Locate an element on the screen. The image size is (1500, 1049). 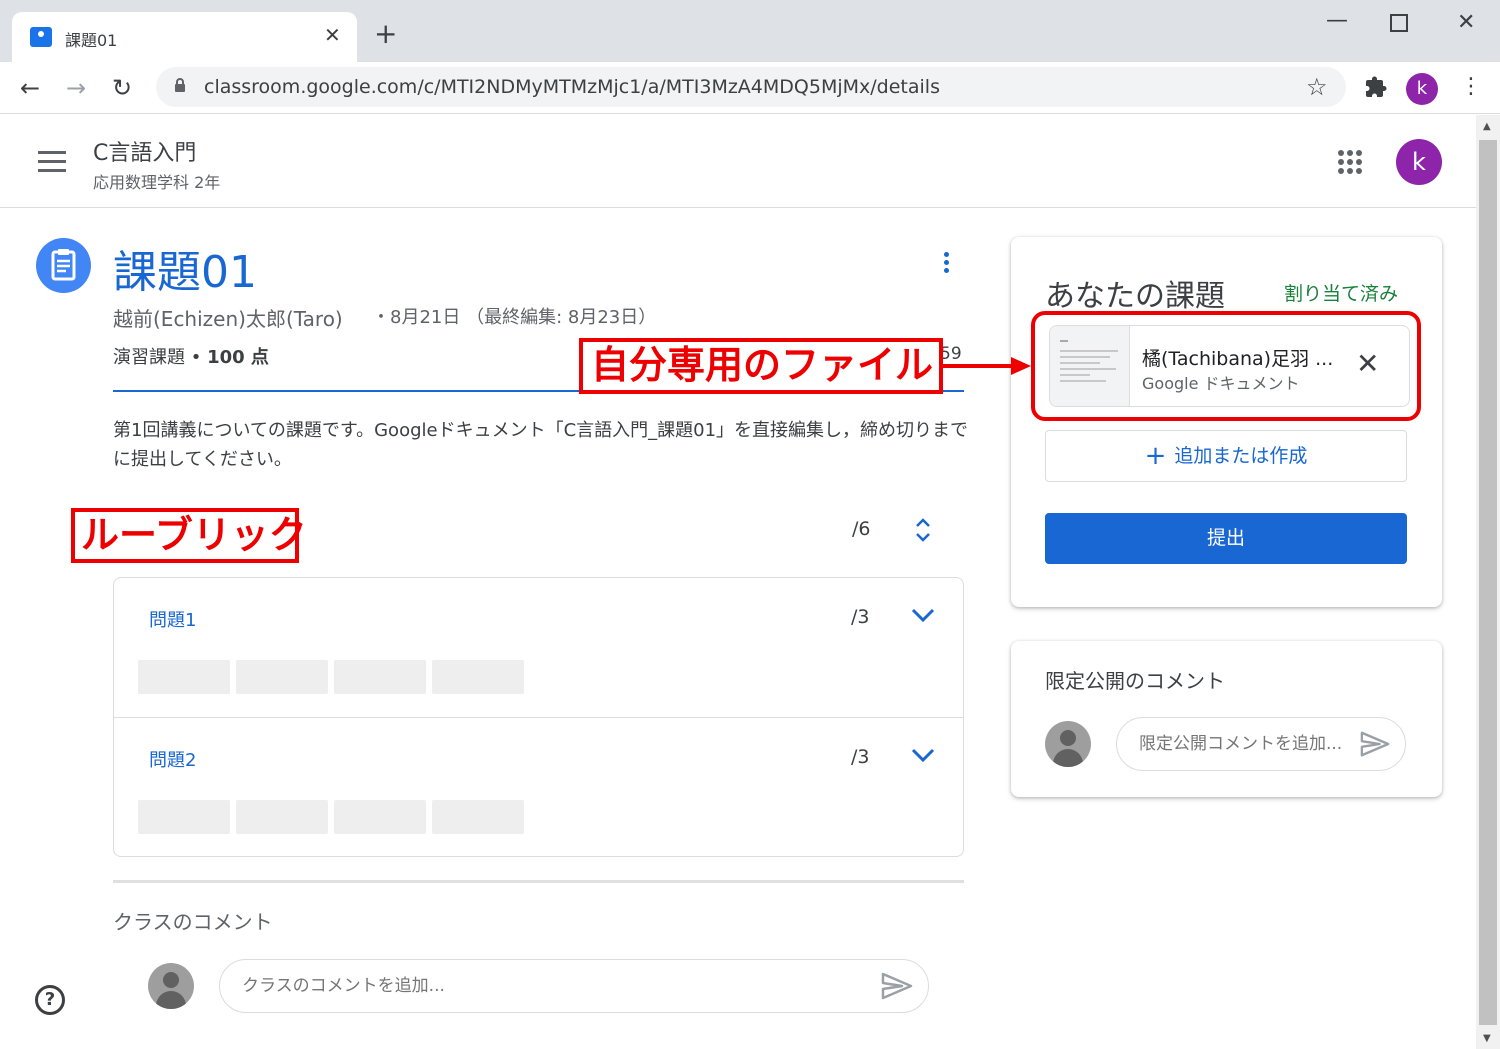
minimize-icon: — is located at coordinates (1337, 20).